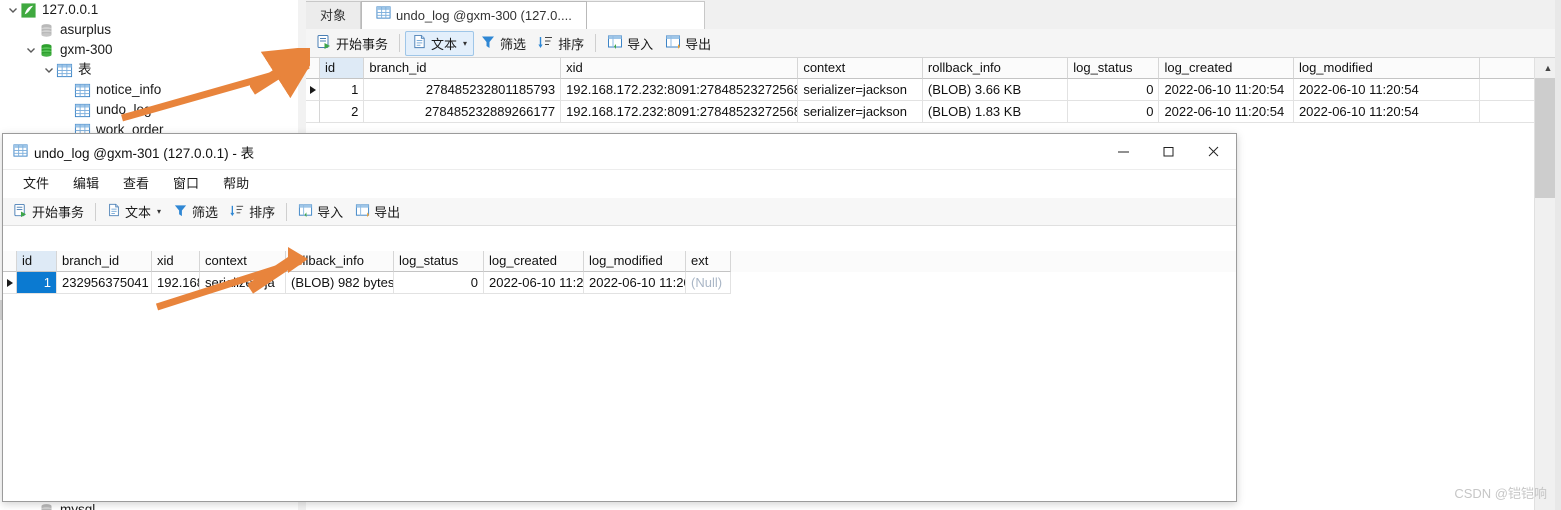 The width and height of the screenshot is (1561, 510). I want to click on cell-rollback_info: (BLOB) 1.83 KB, so click(995, 112).